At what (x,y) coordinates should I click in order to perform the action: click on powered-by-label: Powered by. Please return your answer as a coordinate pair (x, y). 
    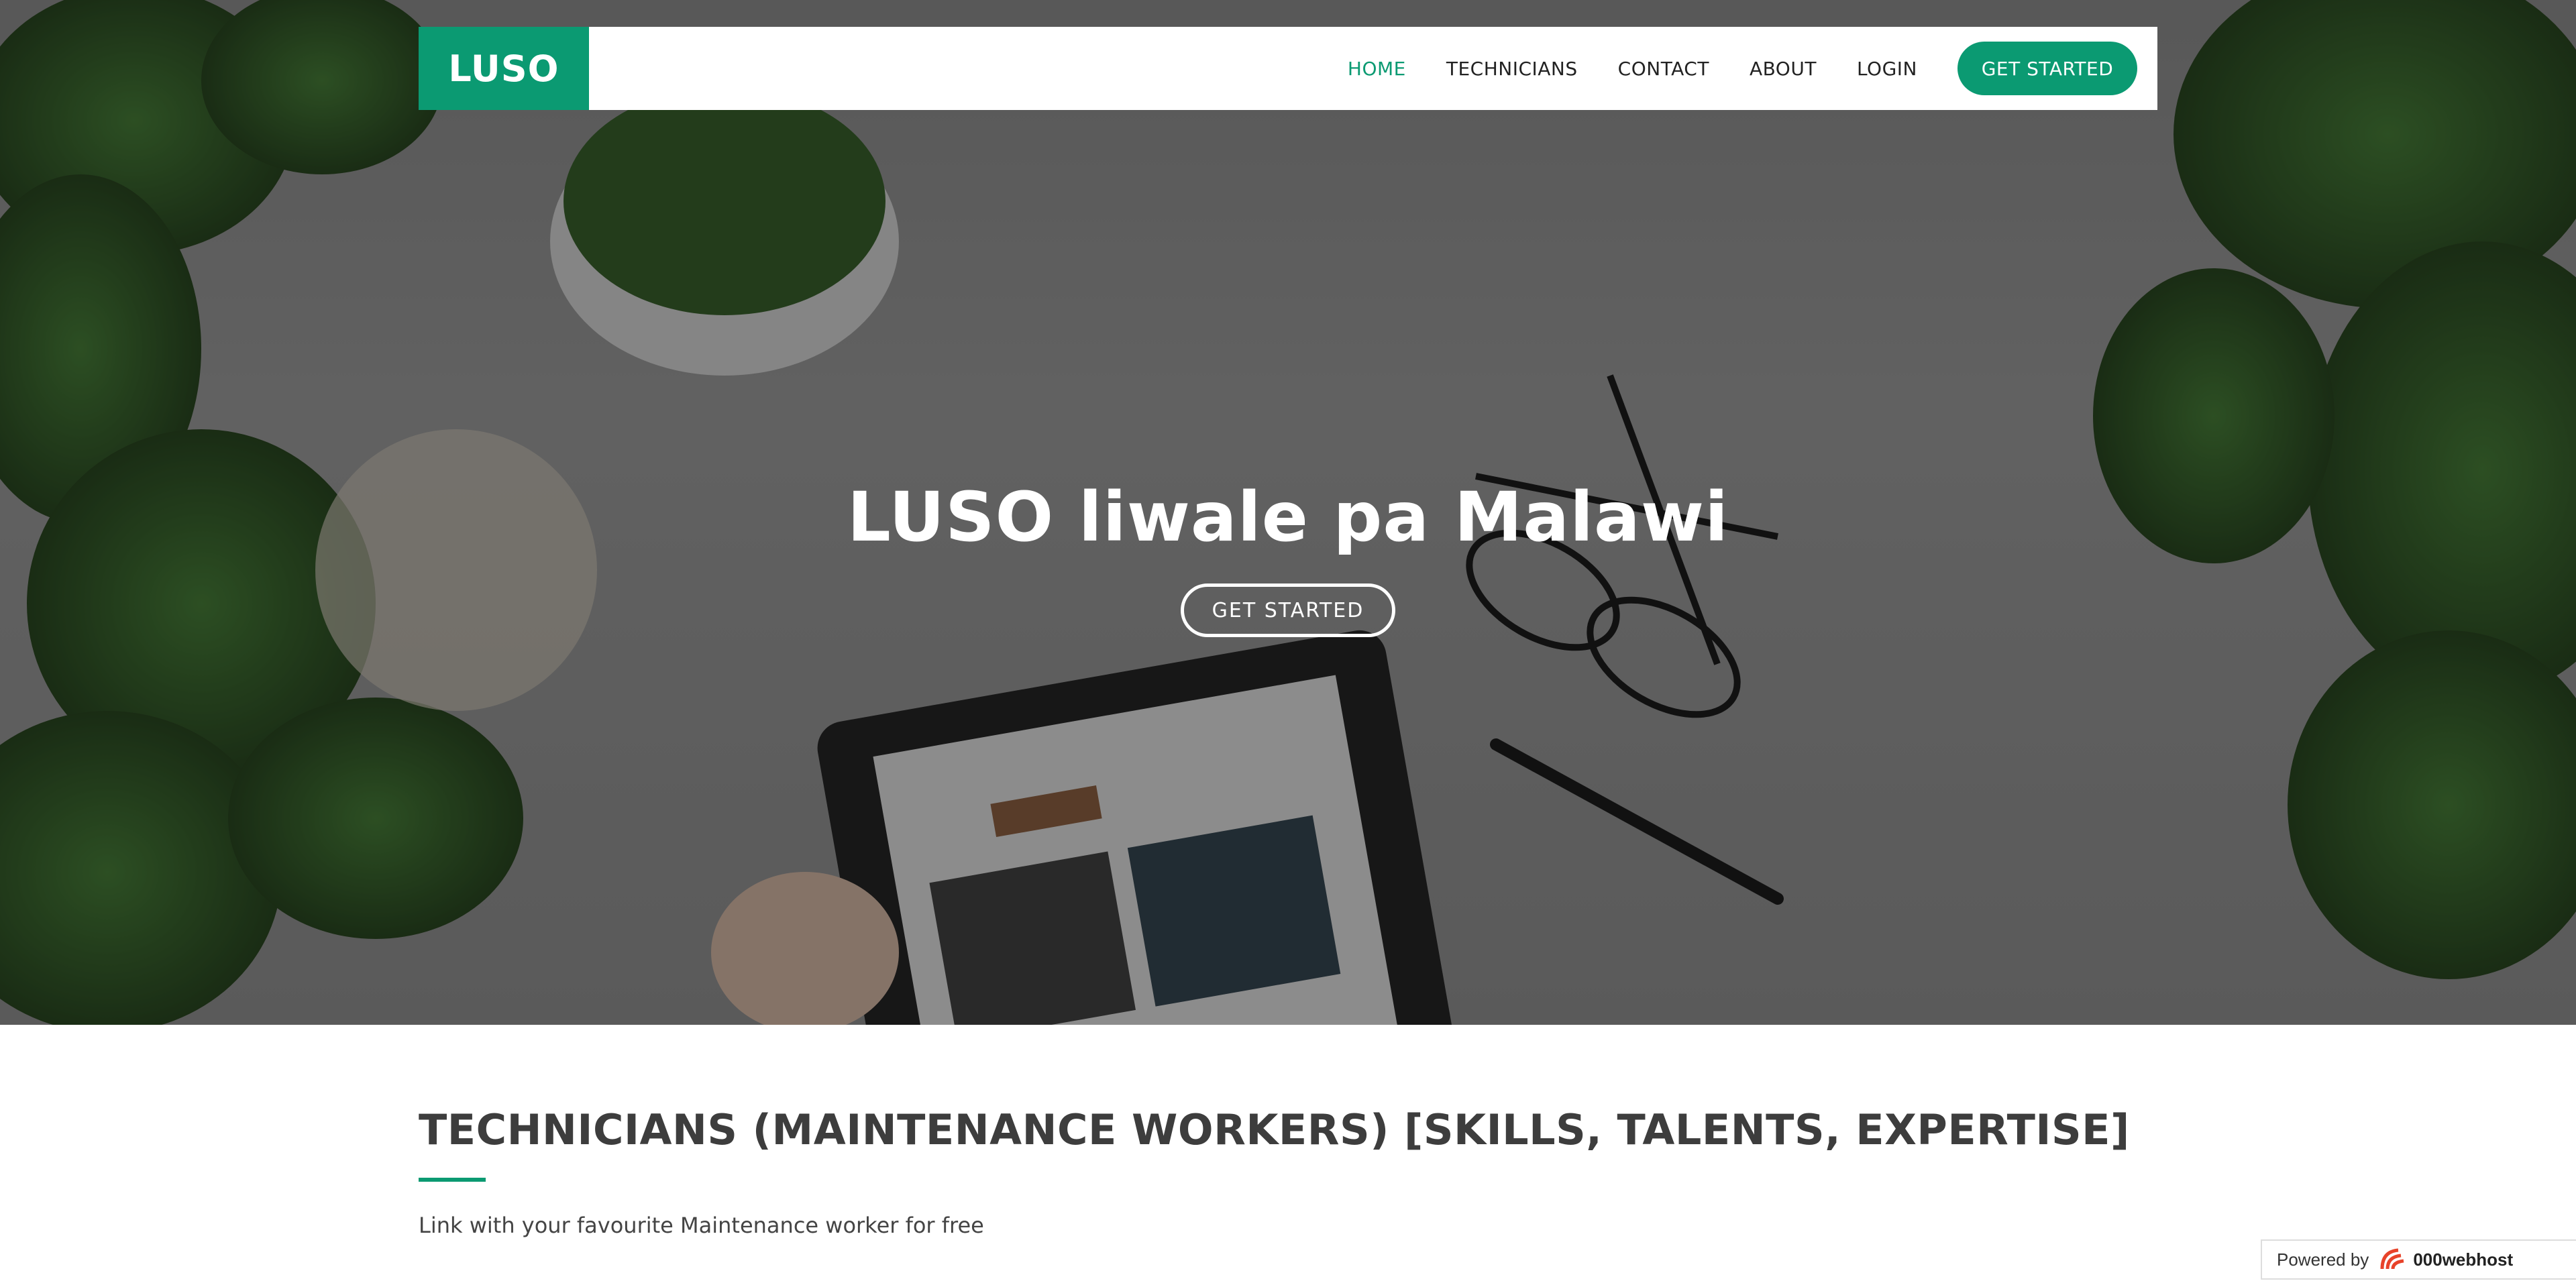
    Looking at the image, I should click on (2323, 1259).